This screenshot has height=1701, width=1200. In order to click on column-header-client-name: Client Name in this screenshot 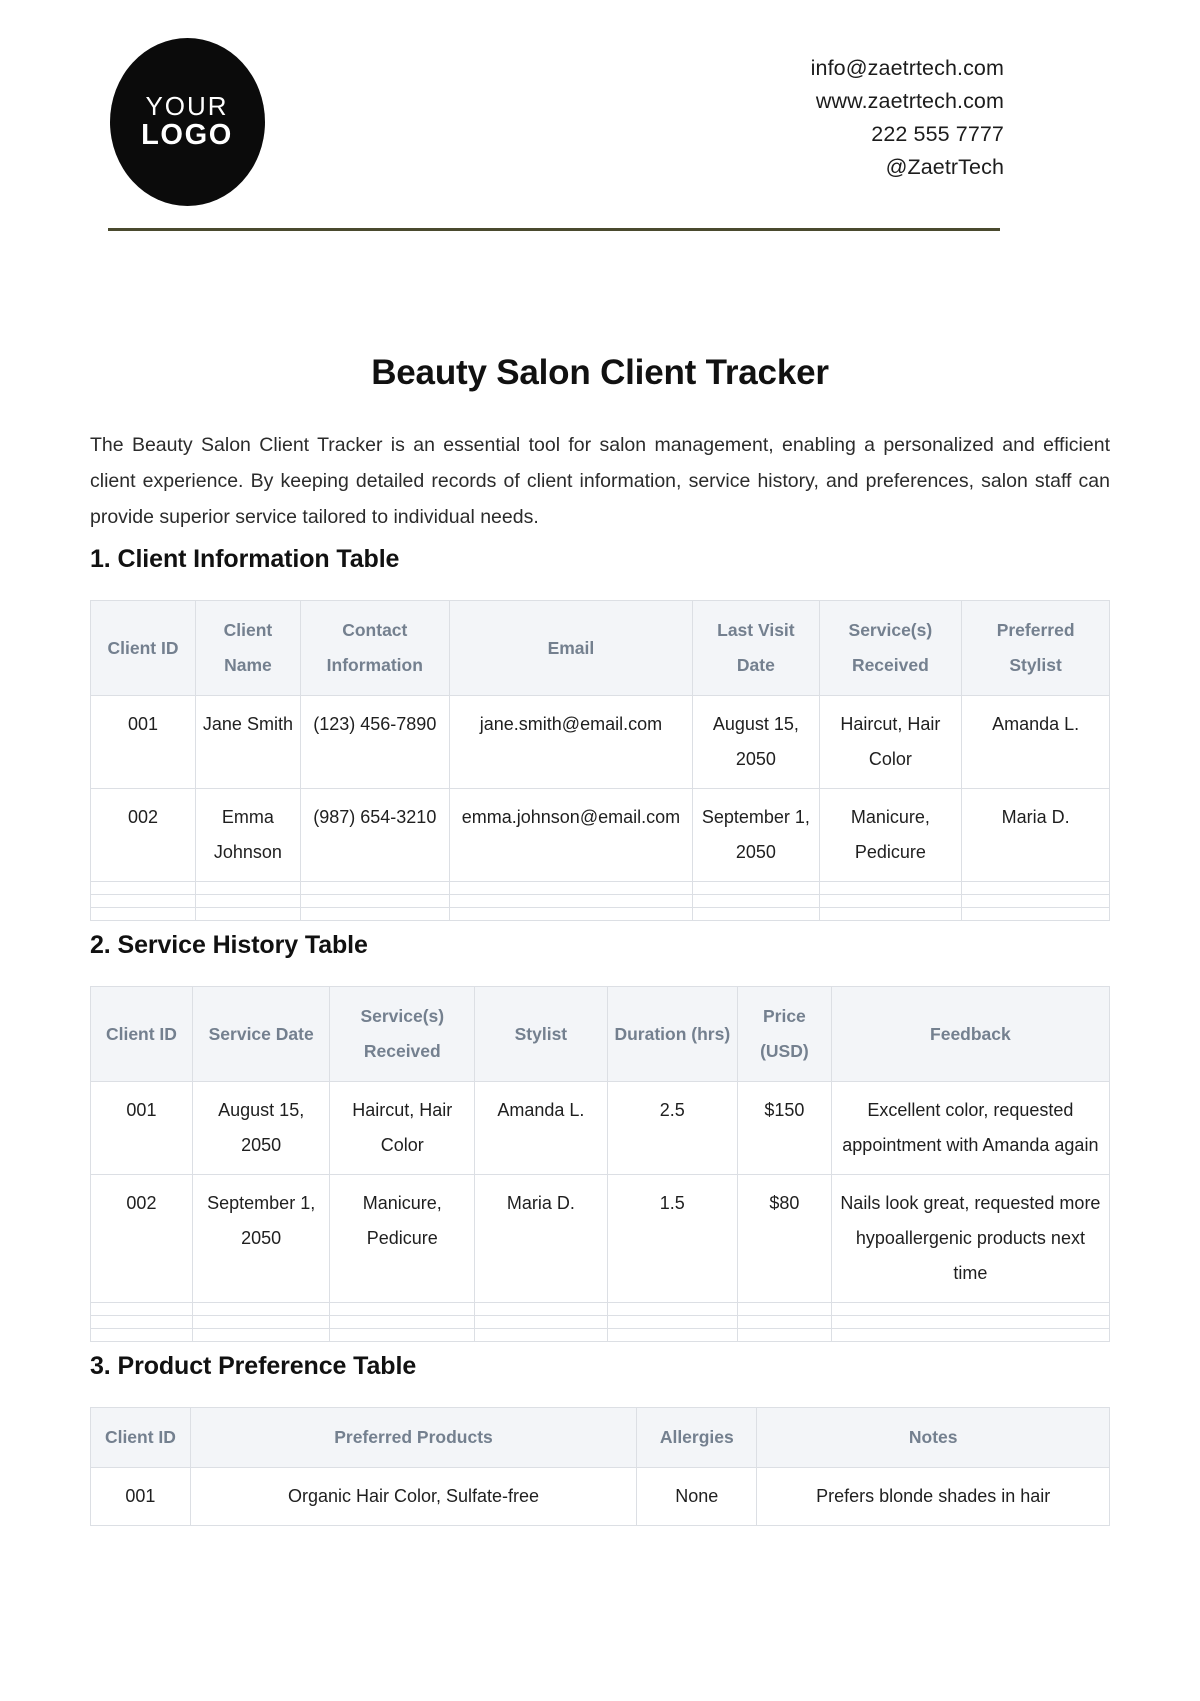, I will do `click(247, 648)`.